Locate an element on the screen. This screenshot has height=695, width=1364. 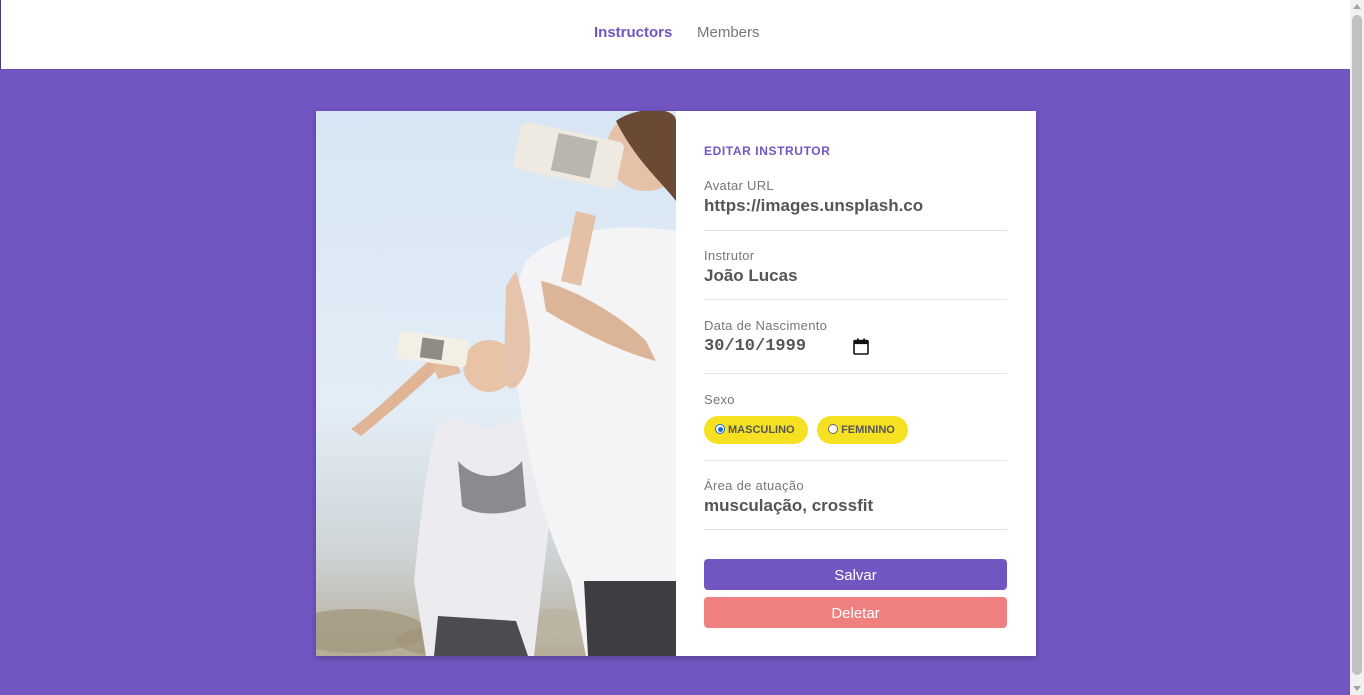
radio-checked-icon is located at coordinates (720, 429).